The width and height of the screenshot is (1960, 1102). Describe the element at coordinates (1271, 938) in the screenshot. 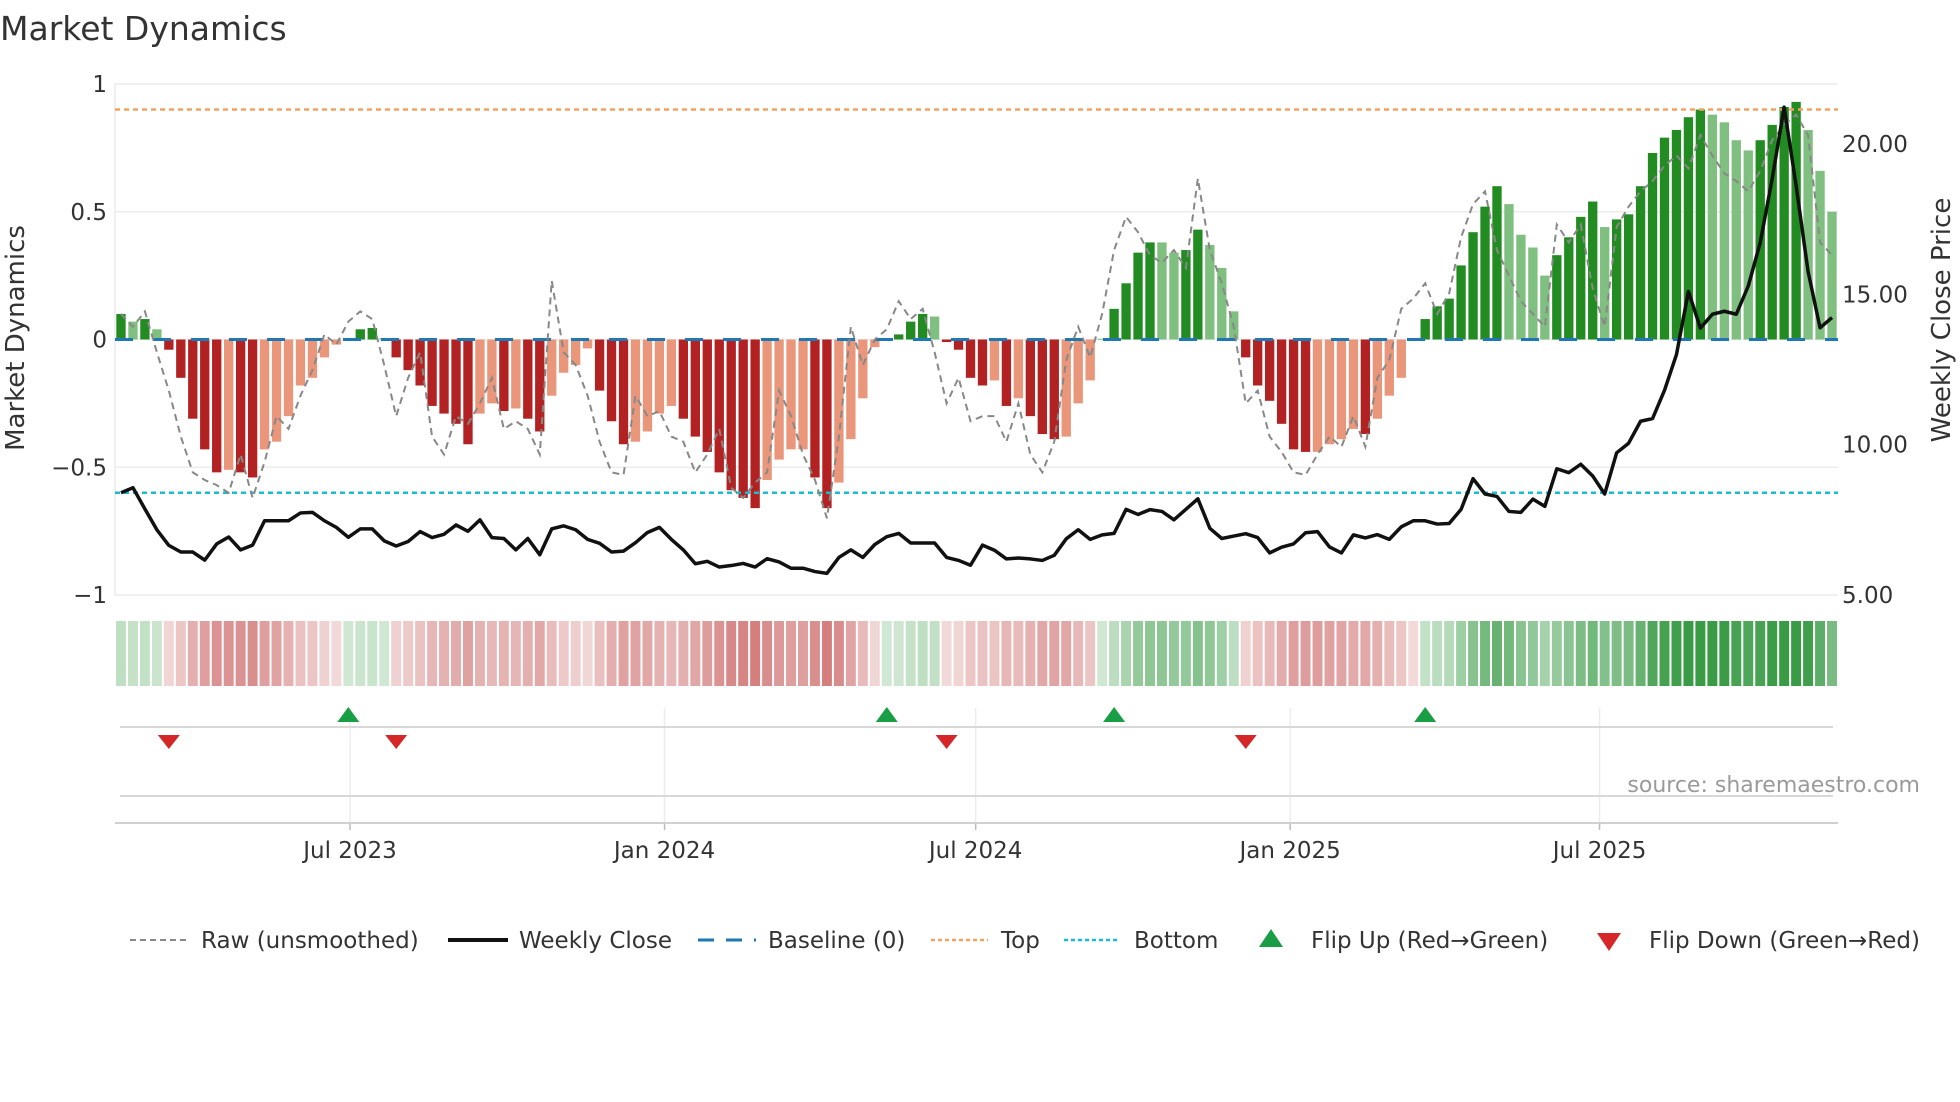

I see `legend-flip-up-icon` at that location.